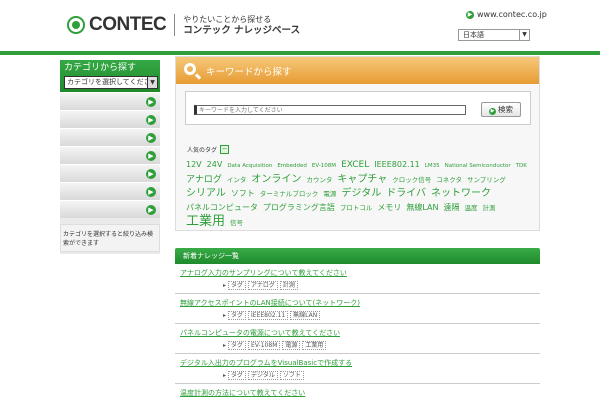 This screenshot has width=600, height=400. What do you see at coordinates (449, 180) in the screenshot?
I see `tag-link: コネクタ` at bounding box center [449, 180].